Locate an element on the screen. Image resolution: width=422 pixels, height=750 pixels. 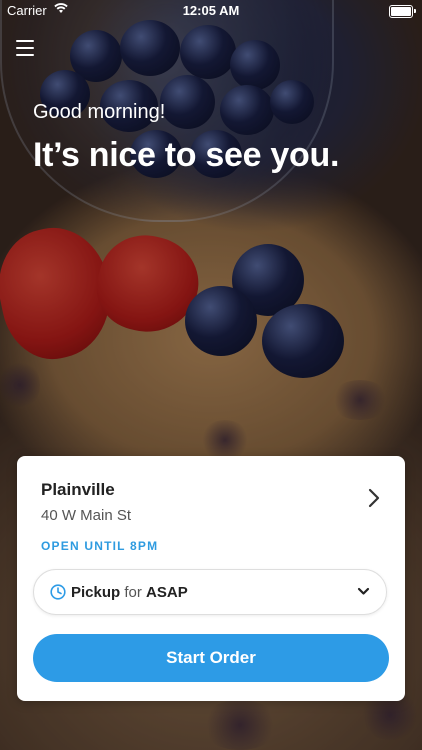
welcome-headline: It’s nice to see you. is located at coordinates (186, 155).